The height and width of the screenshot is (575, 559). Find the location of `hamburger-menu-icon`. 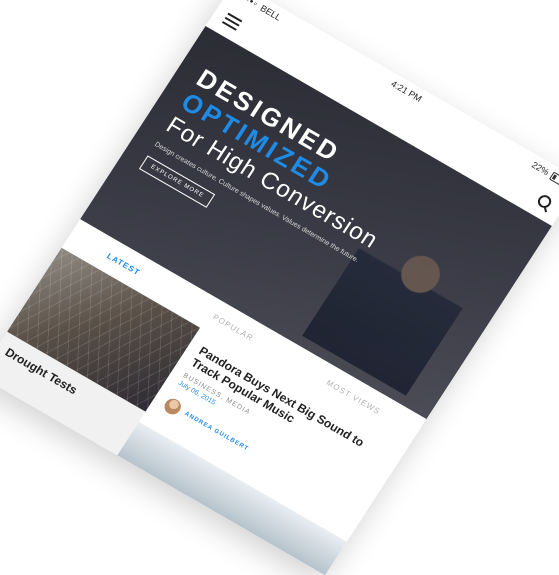

hamburger-menu-icon is located at coordinates (231, 21).